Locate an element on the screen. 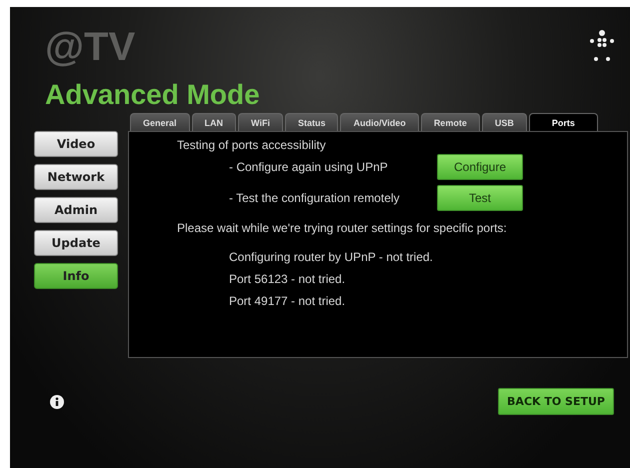 Image resolution: width=630 pixels, height=468 pixels. action-description: - Configure again using UPnP is located at coordinates (308, 167).